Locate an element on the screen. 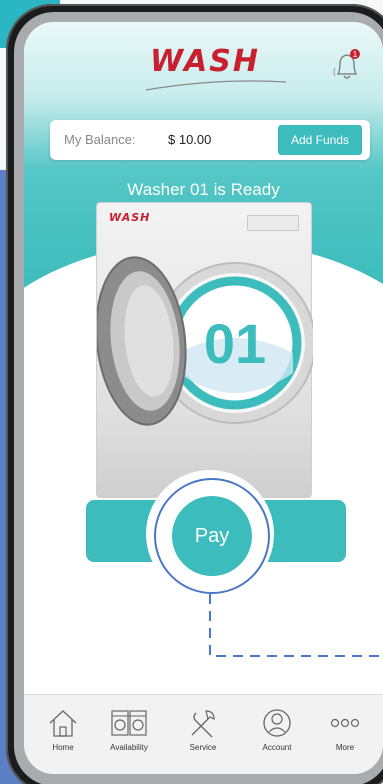 This screenshot has width=383, height=784. tab-availability: Availability is located at coordinates (129, 734).